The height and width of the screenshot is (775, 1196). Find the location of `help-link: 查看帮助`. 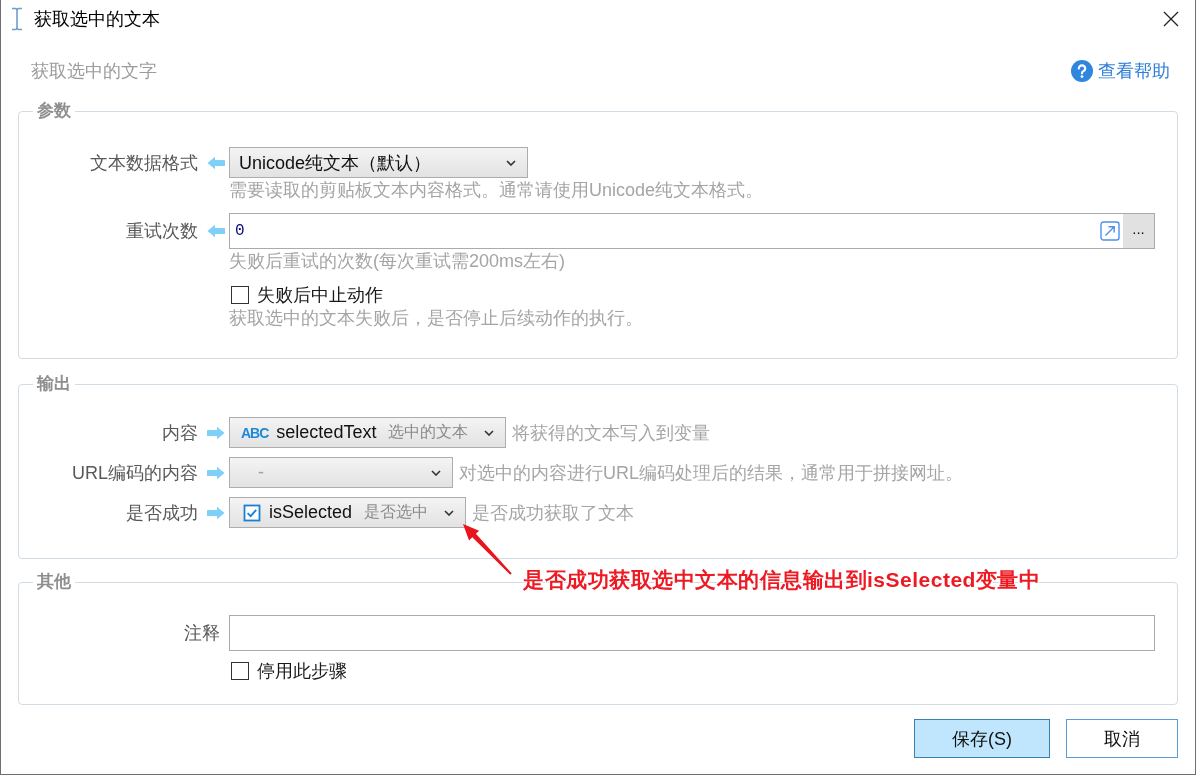

help-link: 查看帮助 is located at coordinates (1120, 71).